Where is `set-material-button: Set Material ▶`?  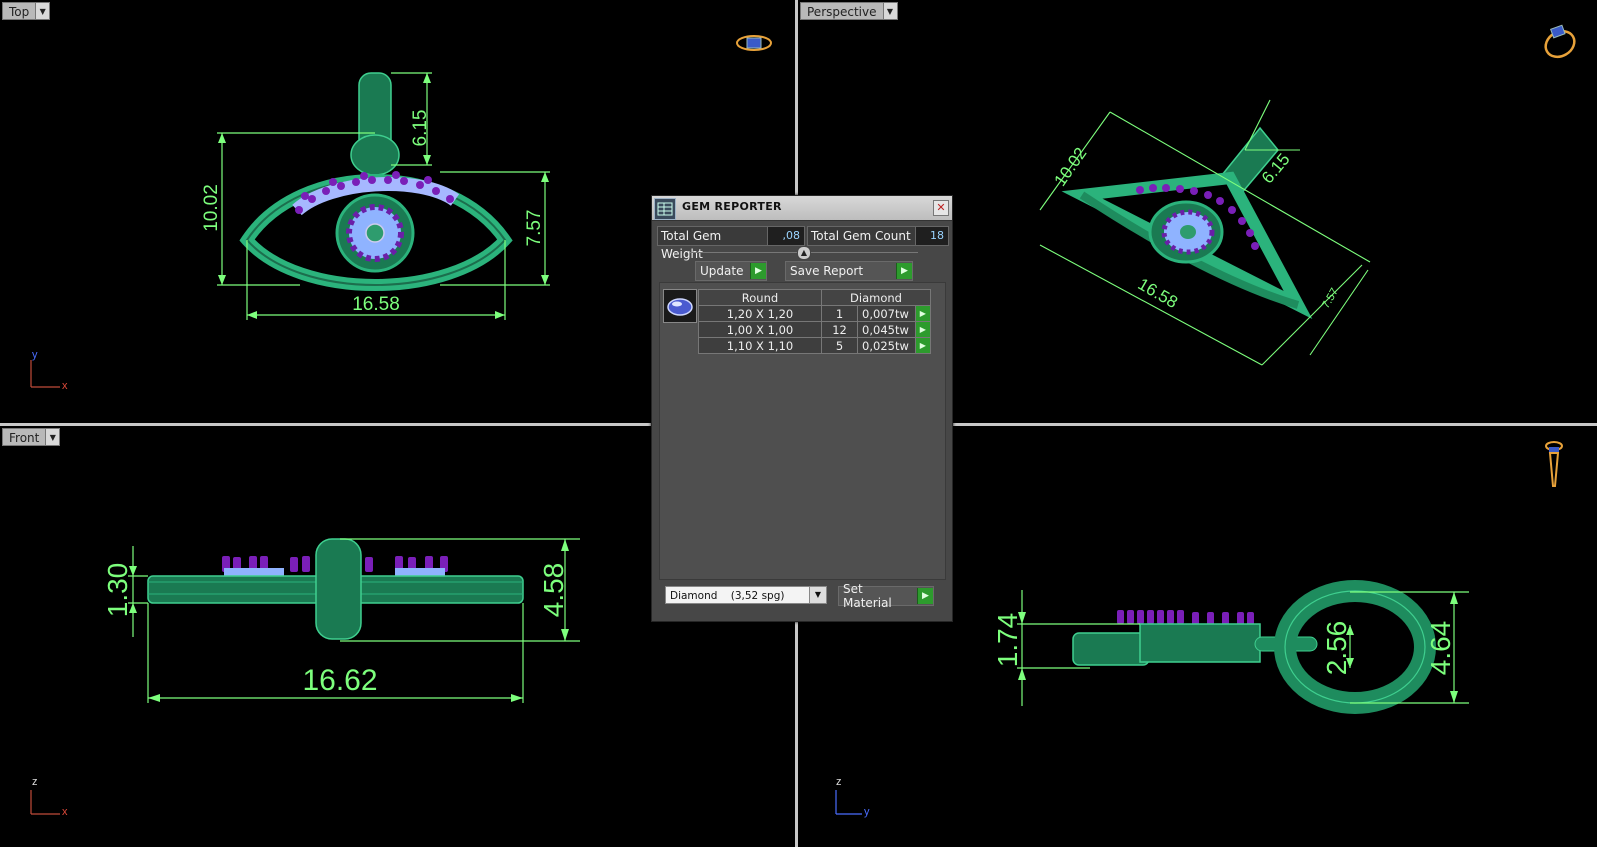
set-material-button: Set Material ▶ is located at coordinates (886, 596).